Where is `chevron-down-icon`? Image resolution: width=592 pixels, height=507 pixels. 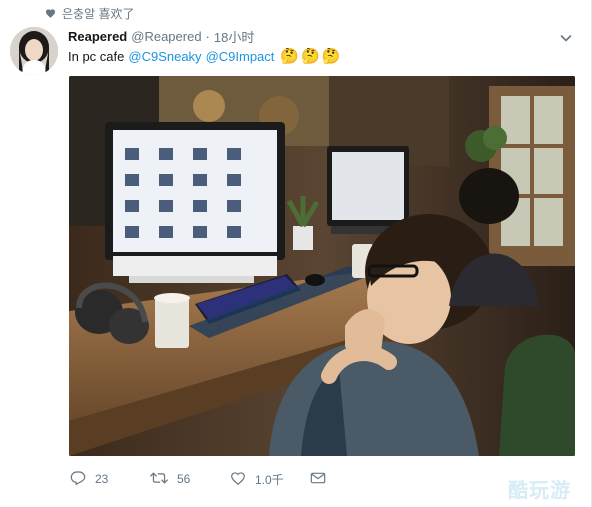 chevron-down-icon is located at coordinates (566, 37).